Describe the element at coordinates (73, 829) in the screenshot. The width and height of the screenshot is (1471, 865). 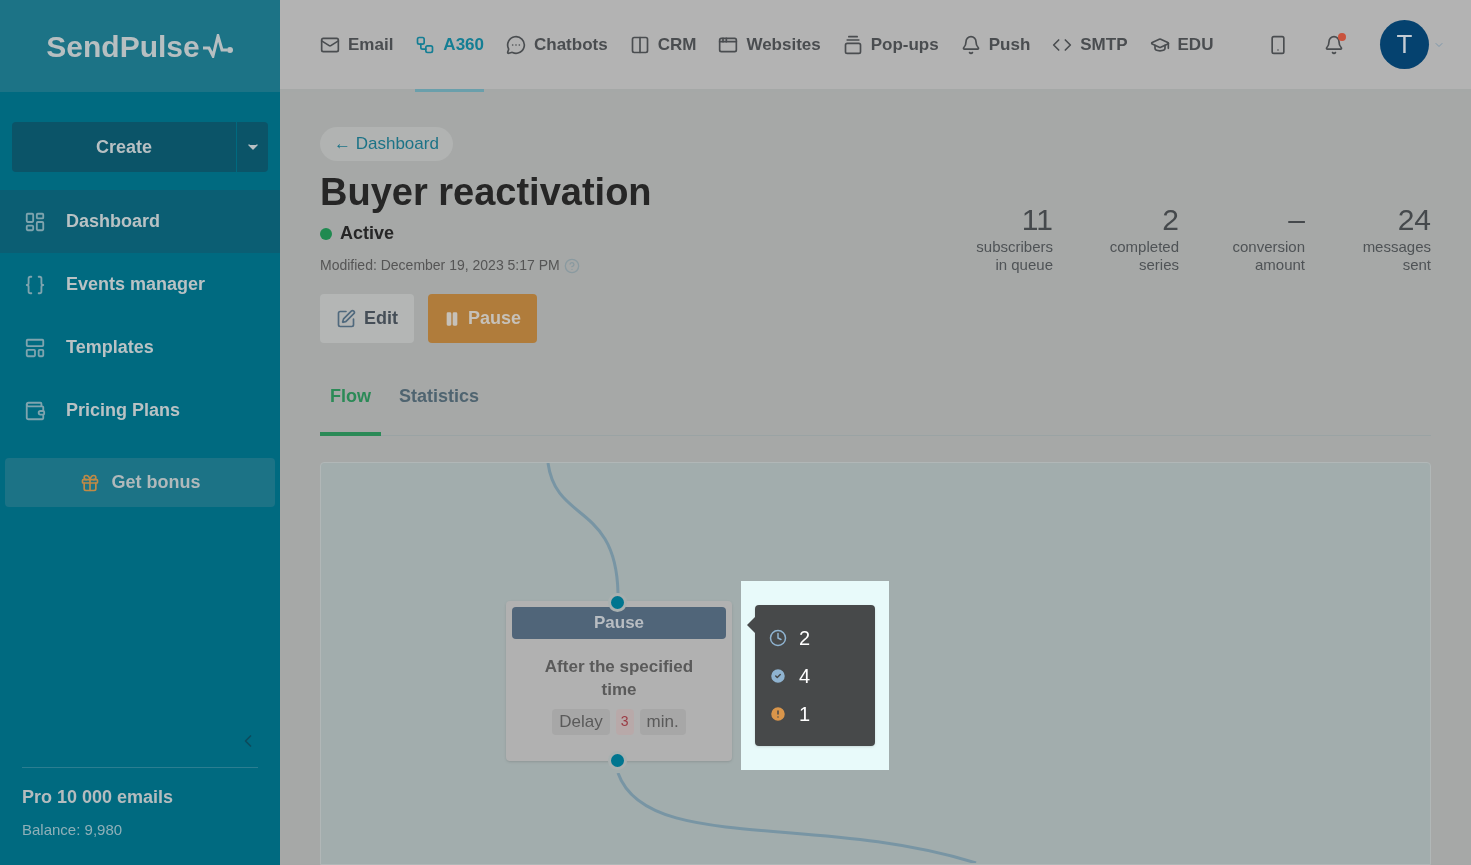
I see `plan-balance: Balance: 9,980` at that location.